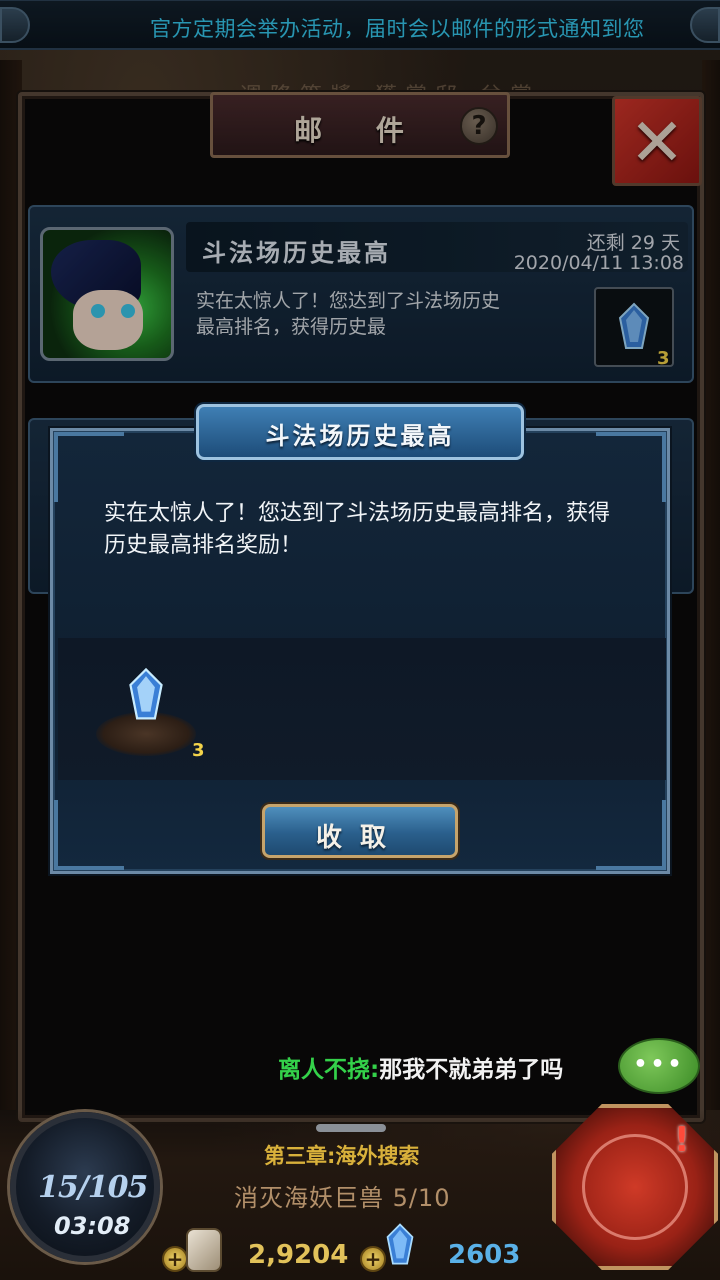  I want to click on dialog-title: 斗法场历史最高, so click(360, 435).